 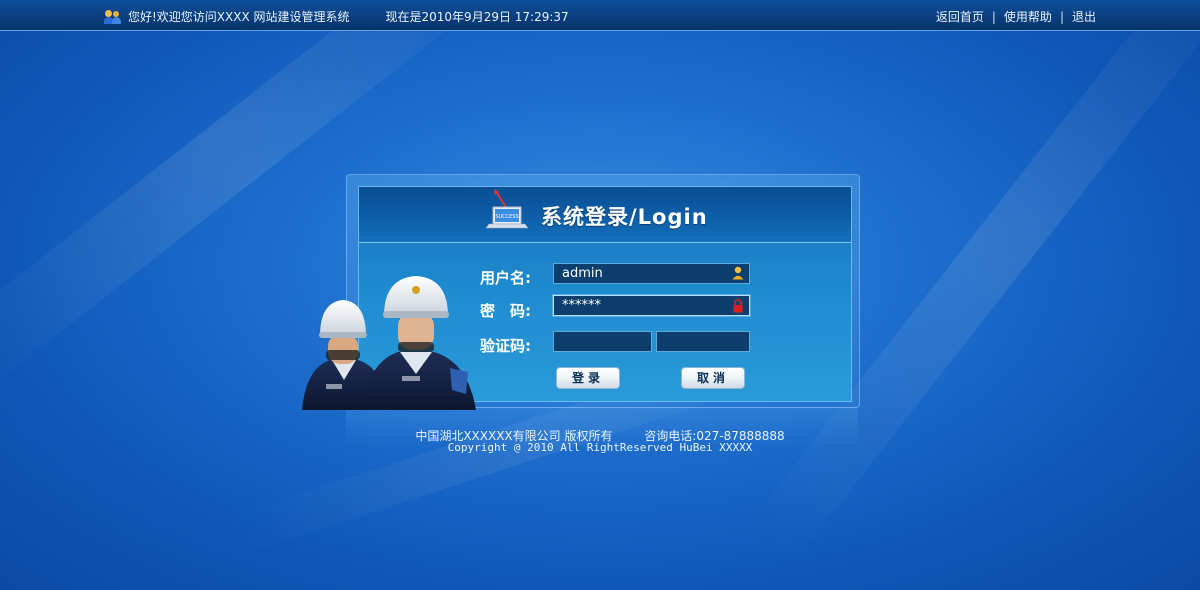 I want to click on home-link: 返回首页, so click(x=960, y=16).